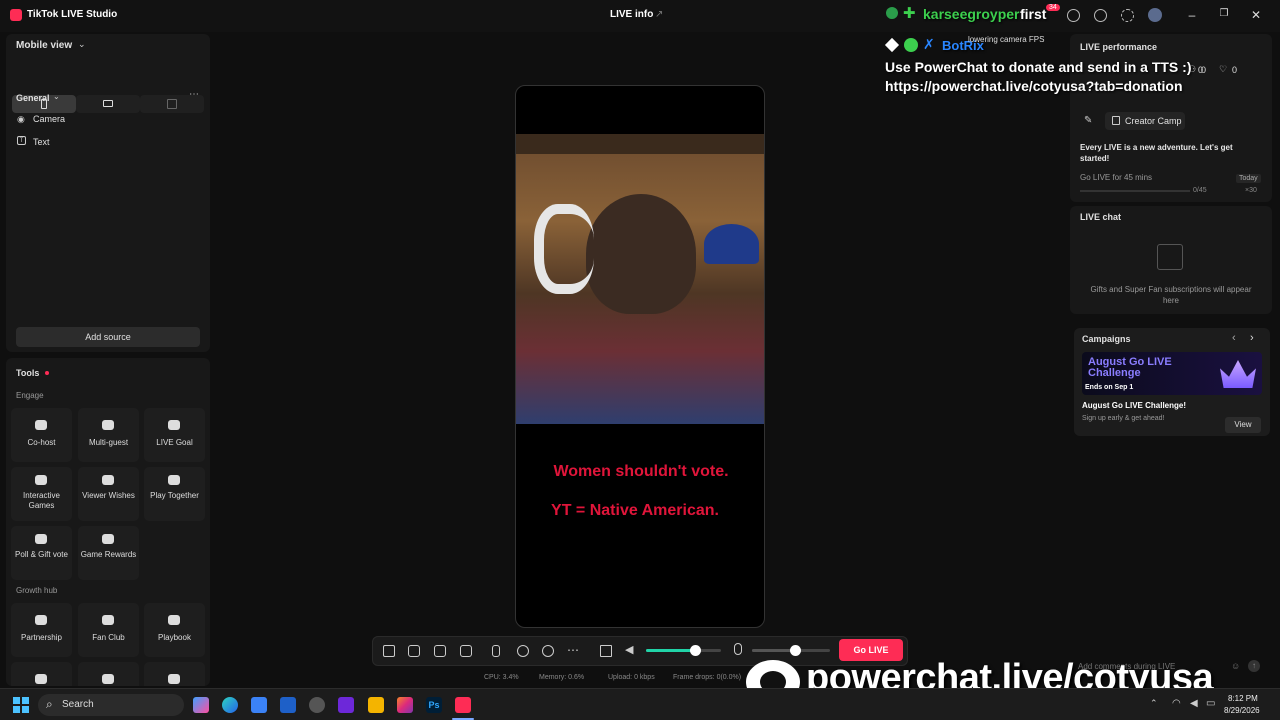  Describe the element at coordinates (108, 630) in the screenshot. I see `tool-fan-club: Fan Club` at that location.